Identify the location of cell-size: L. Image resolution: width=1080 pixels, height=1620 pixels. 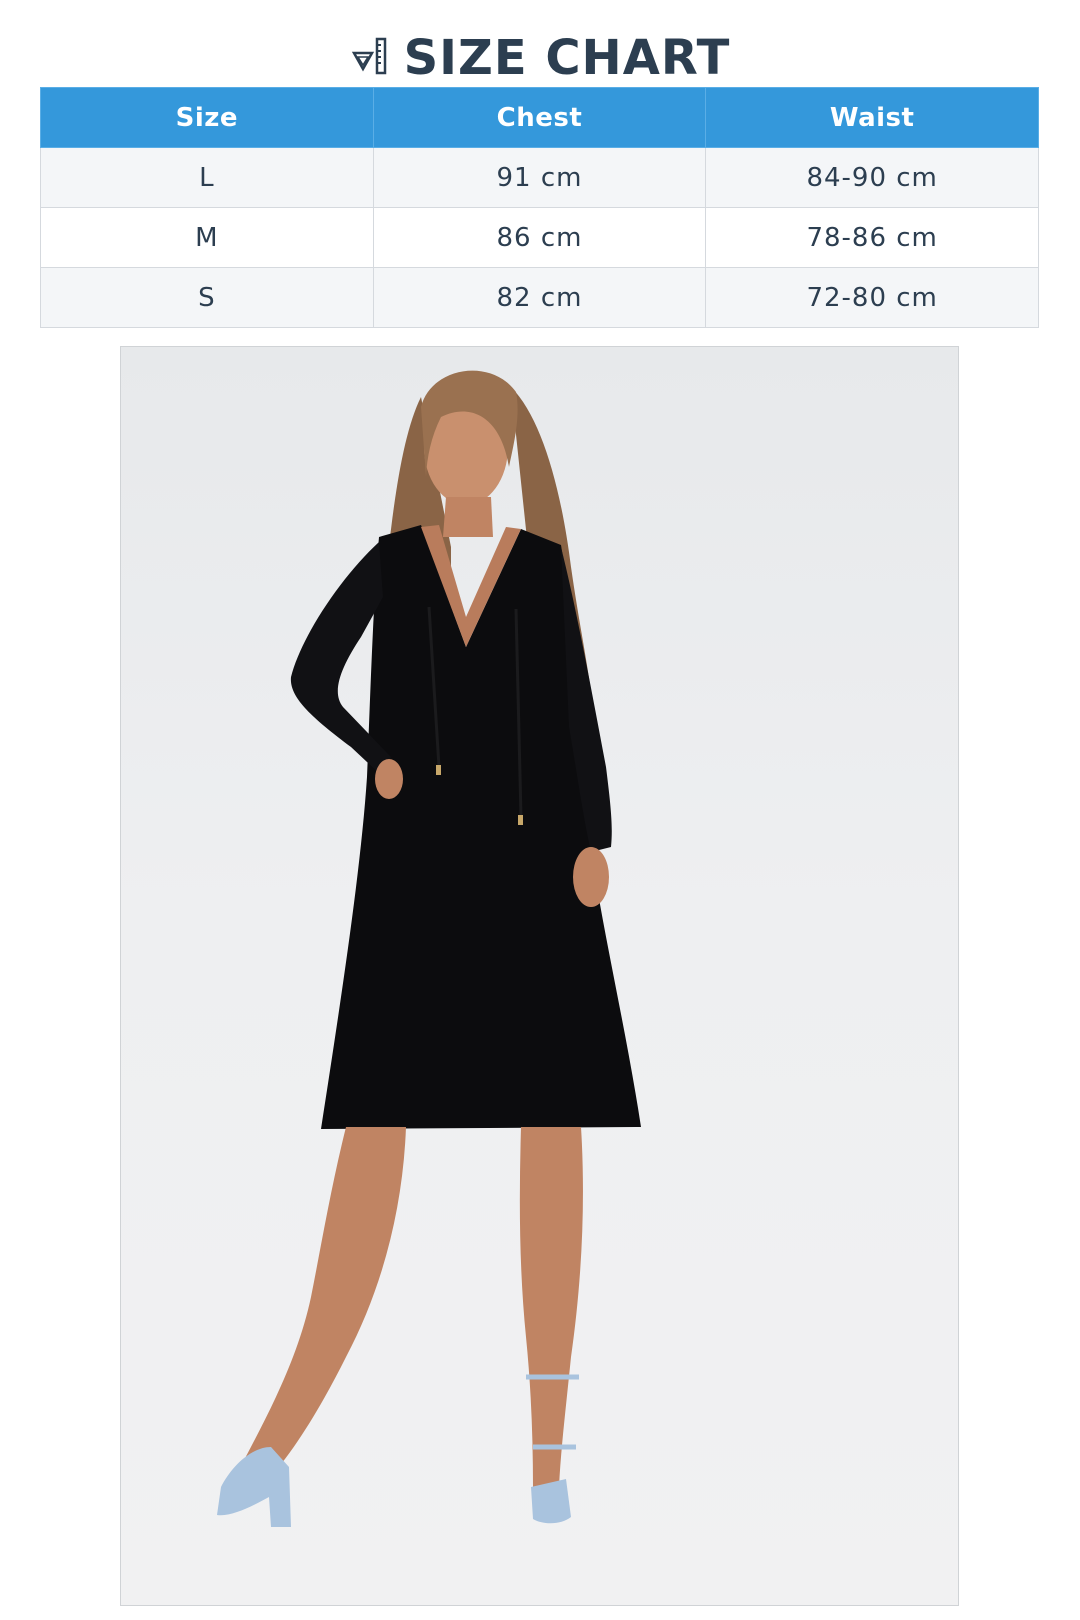
(207, 177).